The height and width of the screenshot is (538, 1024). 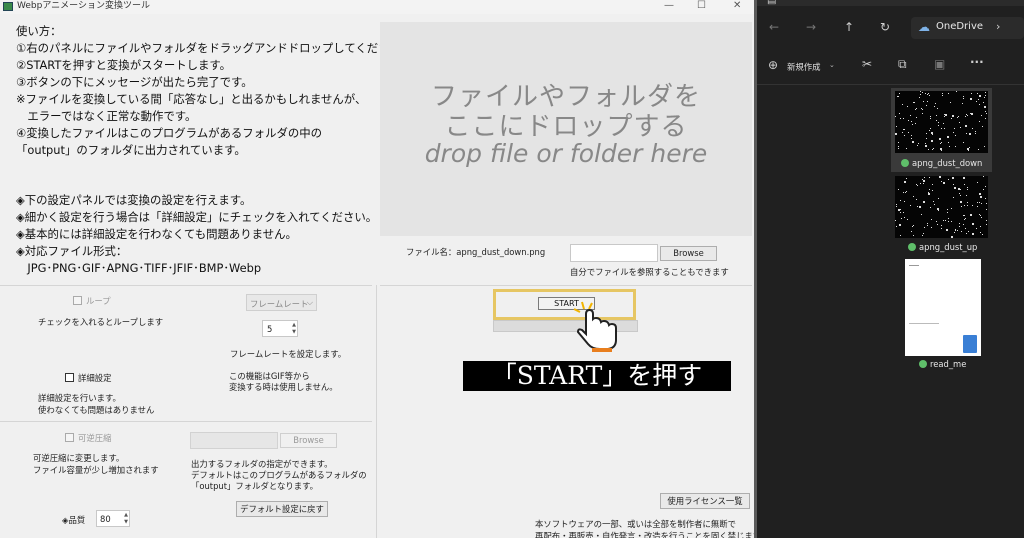 What do you see at coordinates (669, 6) in the screenshot?
I see `minimize-button: —` at bounding box center [669, 6].